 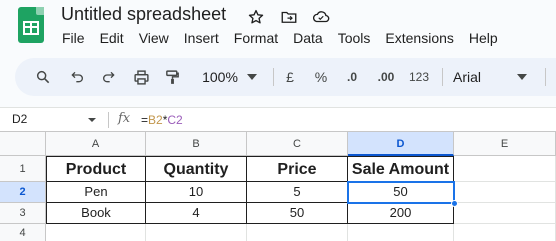 What do you see at coordinates (401, 169) in the screenshot?
I see `table-header-cell: Sale Amount` at bounding box center [401, 169].